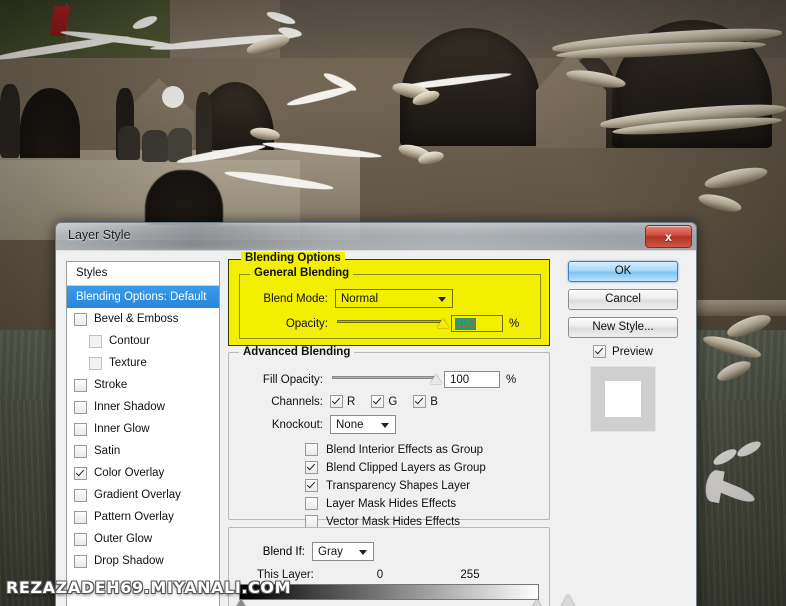 The height and width of the screenshot is (606, 786). Describe the element at coordinates (391, 503) in the screenshot. I see `option-label: Layer Mask Hides Effects` at that location.